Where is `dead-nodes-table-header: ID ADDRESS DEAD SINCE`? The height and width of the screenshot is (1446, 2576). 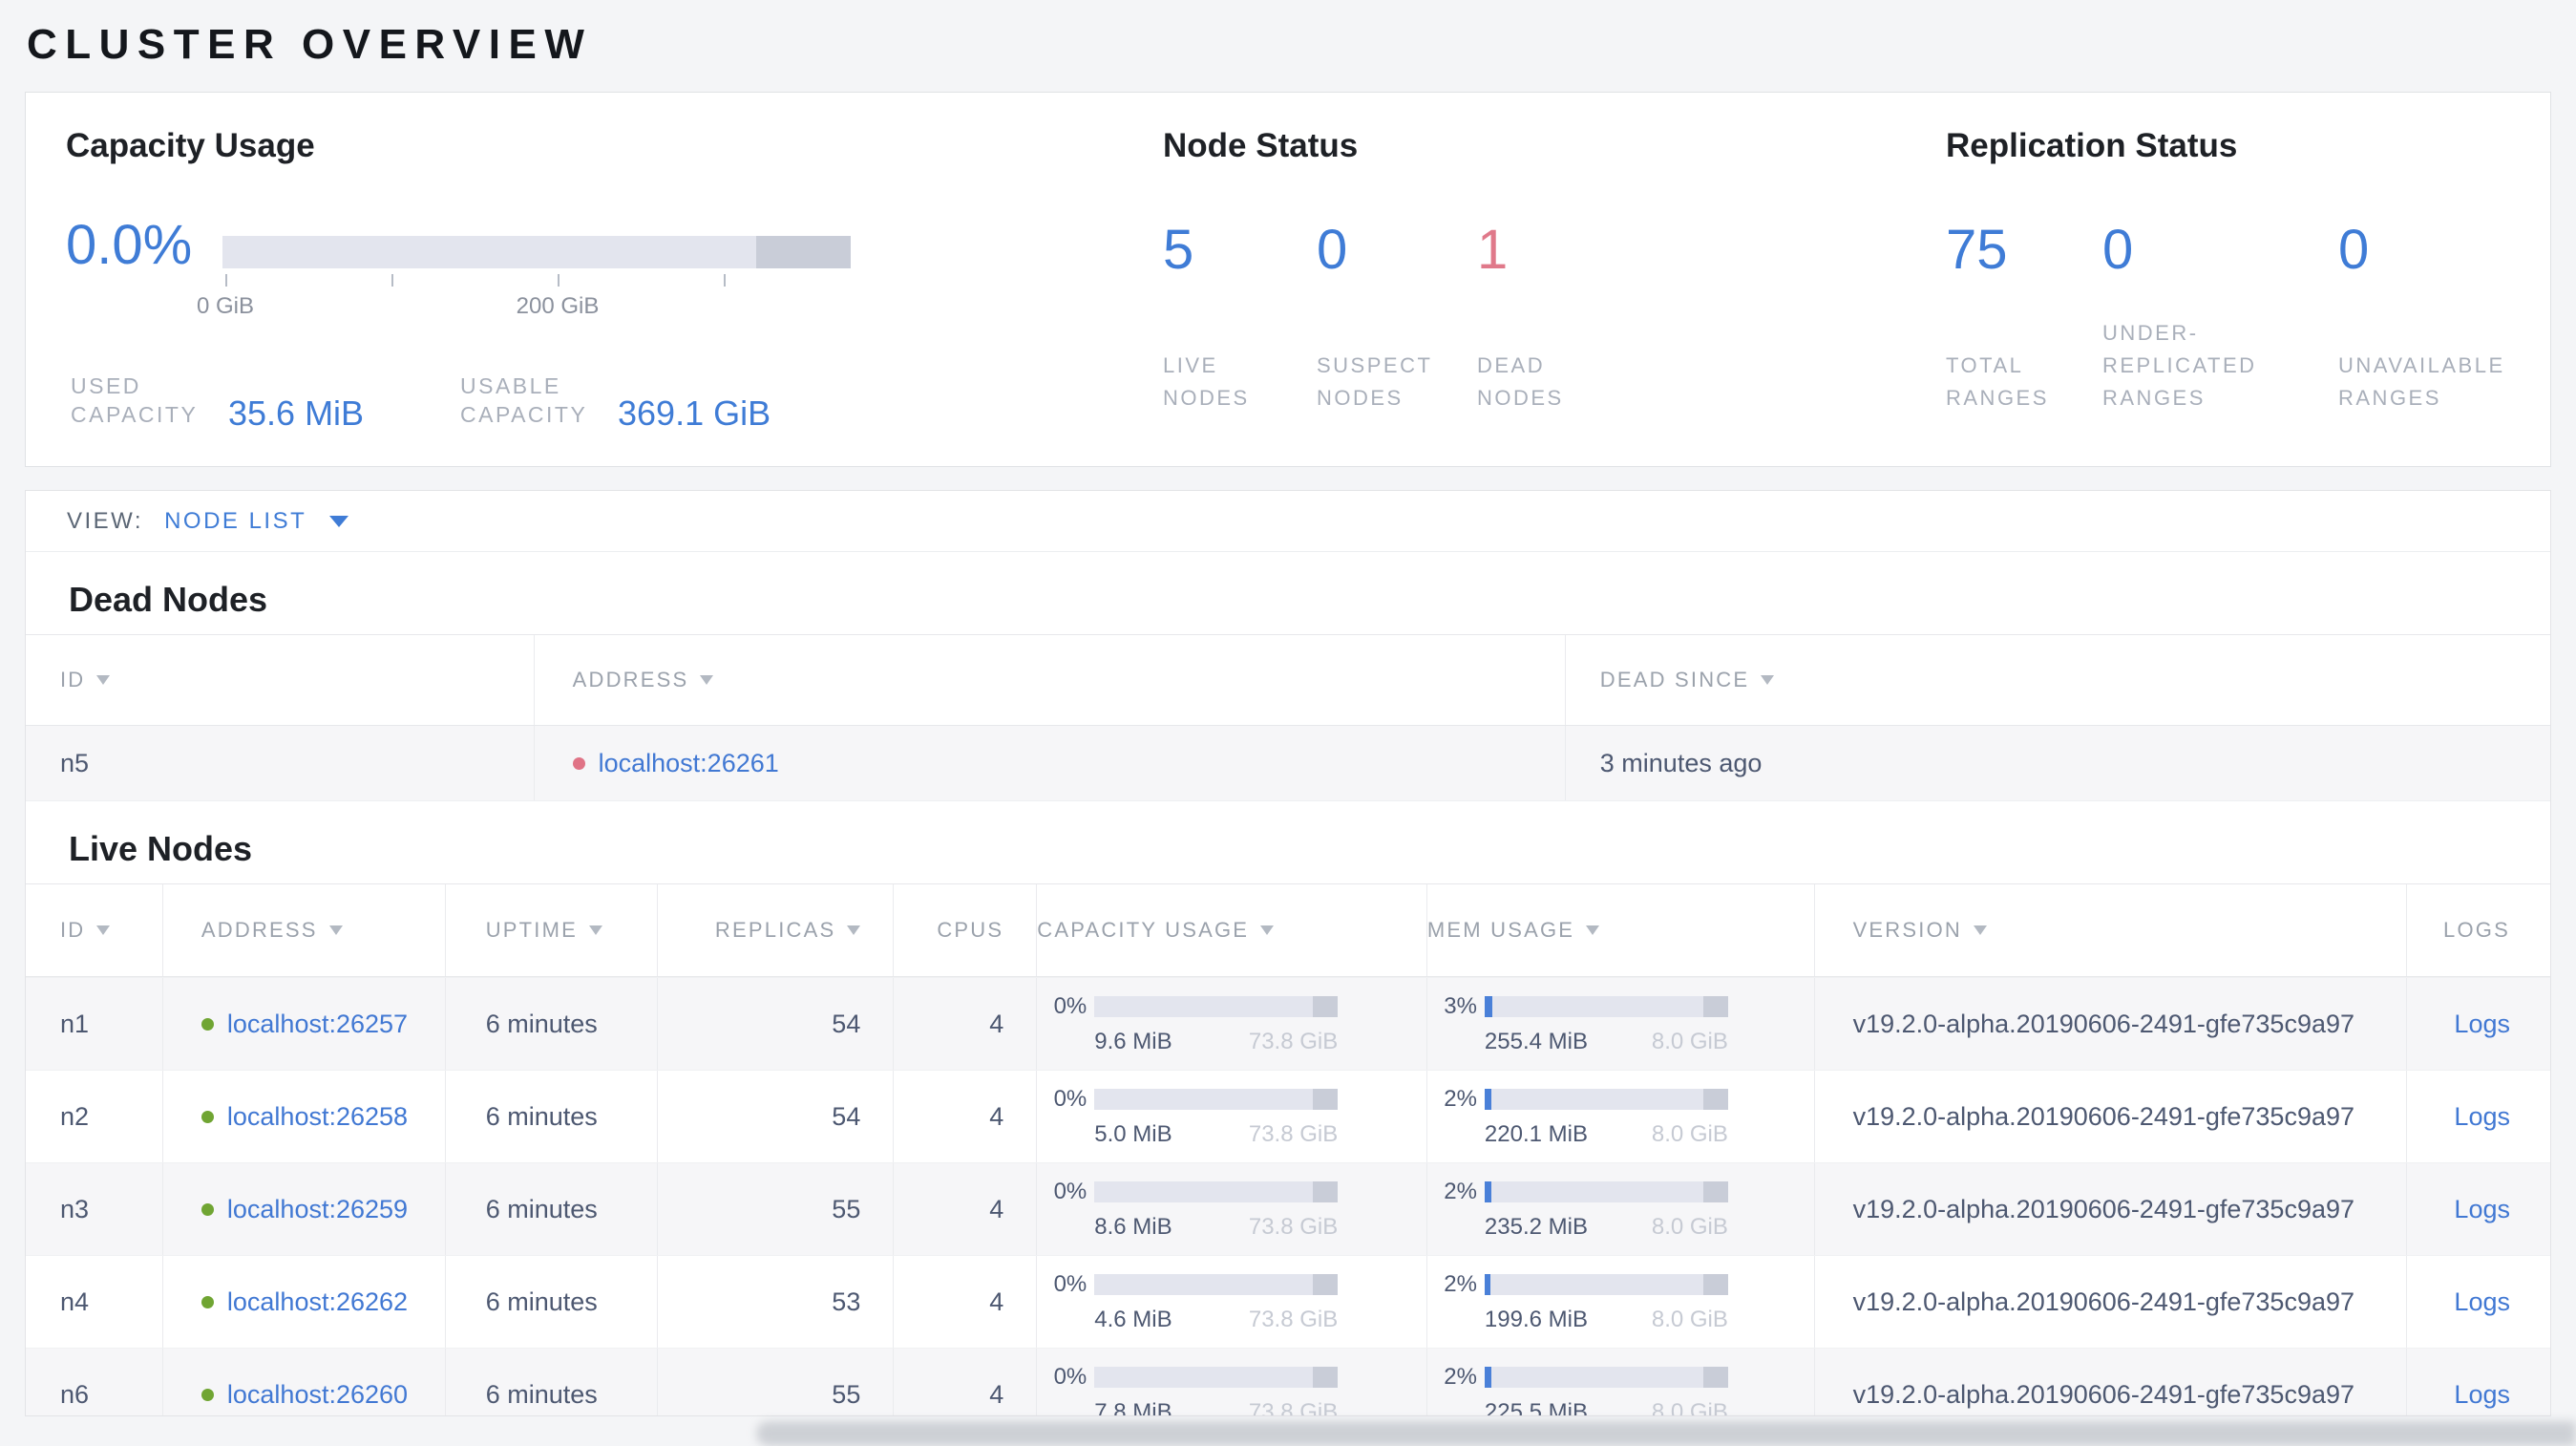
dead-nodes-table-header: ID ADDRESS DEAD SINCE is located at coordinates (1288, 680).